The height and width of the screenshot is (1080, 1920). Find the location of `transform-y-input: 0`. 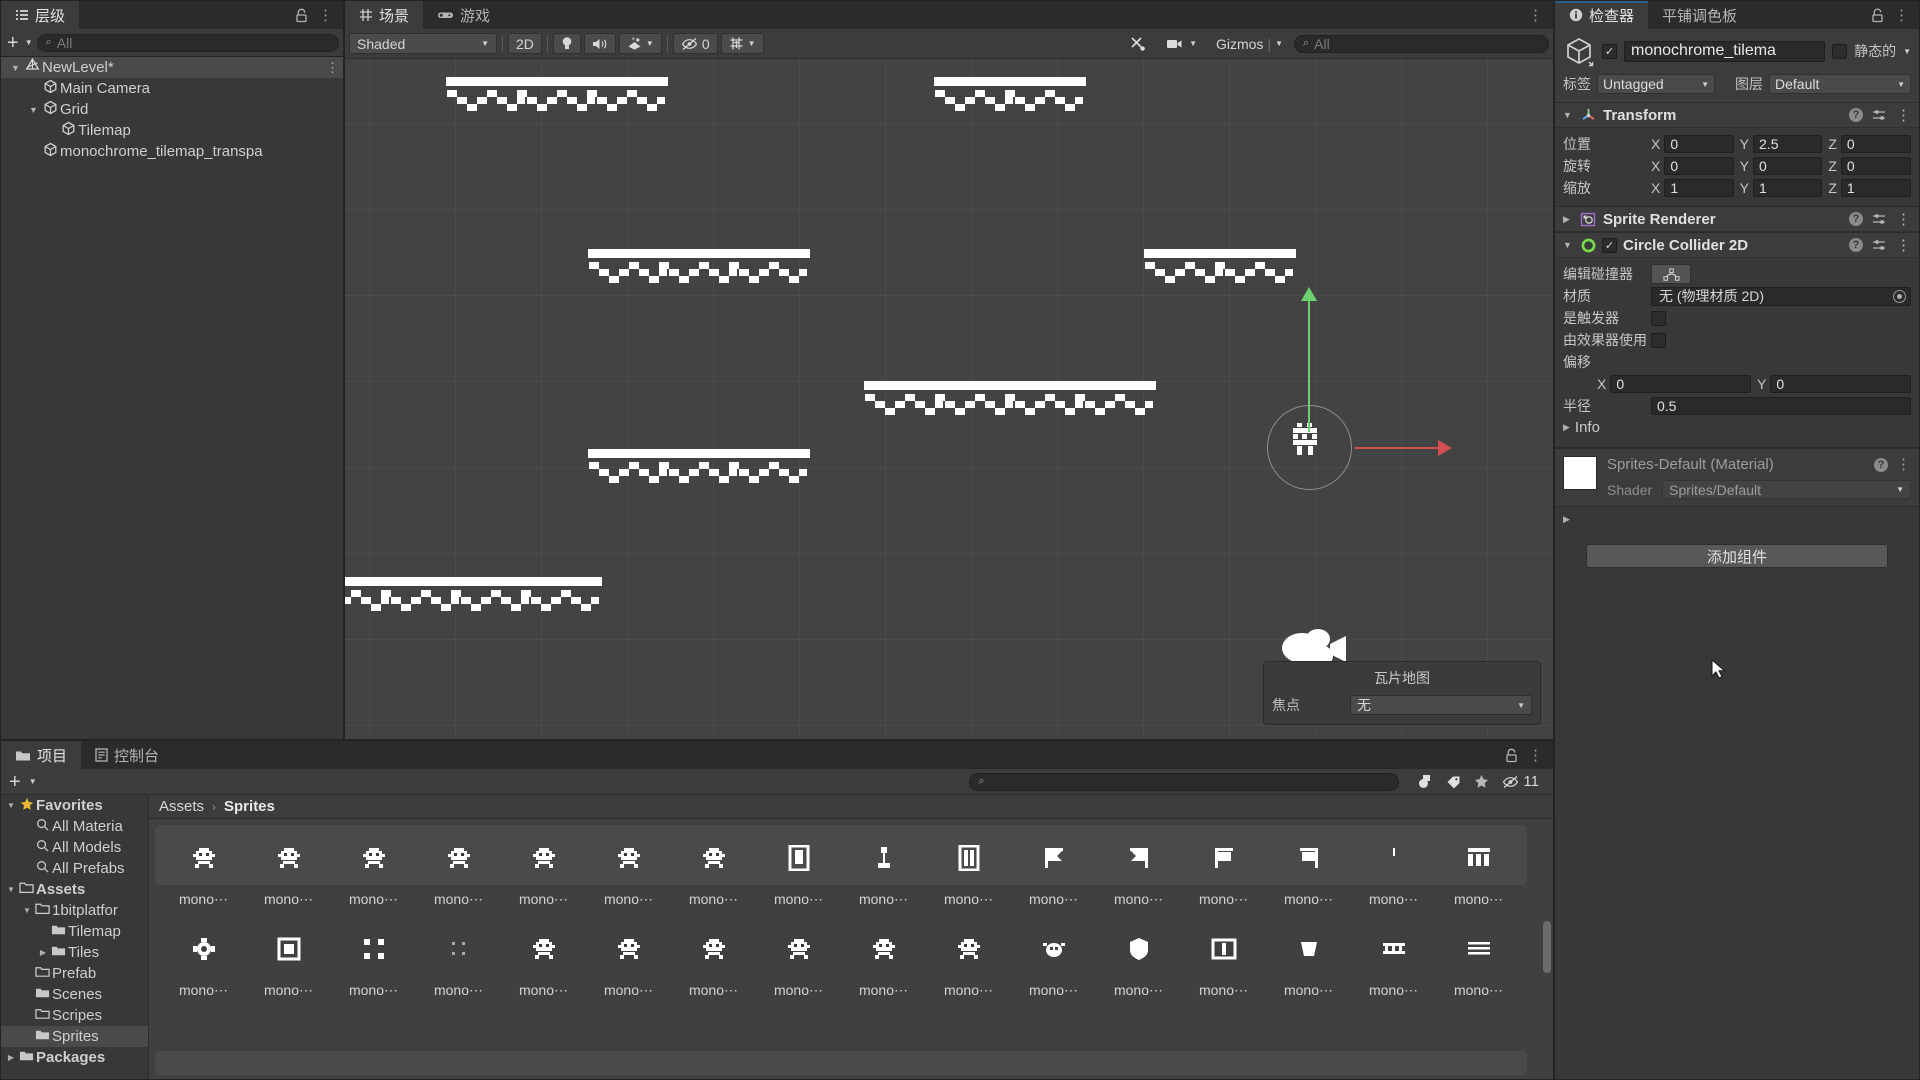

transform-y-input: 0 is located at coordinates (1788, 166).